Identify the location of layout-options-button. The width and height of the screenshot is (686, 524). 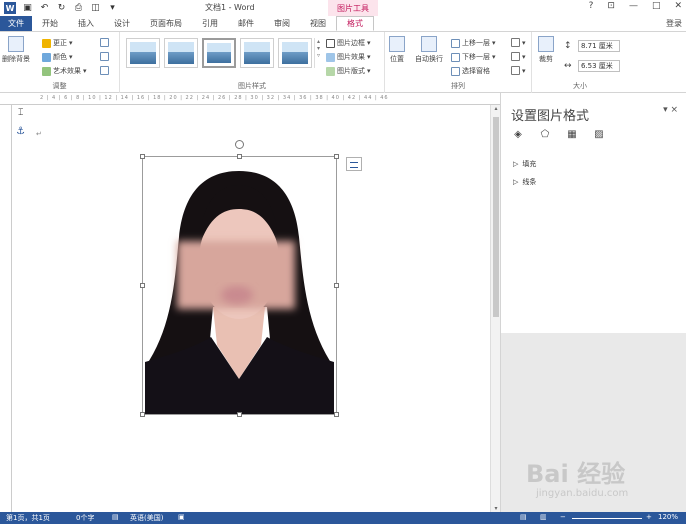
(354, 164).